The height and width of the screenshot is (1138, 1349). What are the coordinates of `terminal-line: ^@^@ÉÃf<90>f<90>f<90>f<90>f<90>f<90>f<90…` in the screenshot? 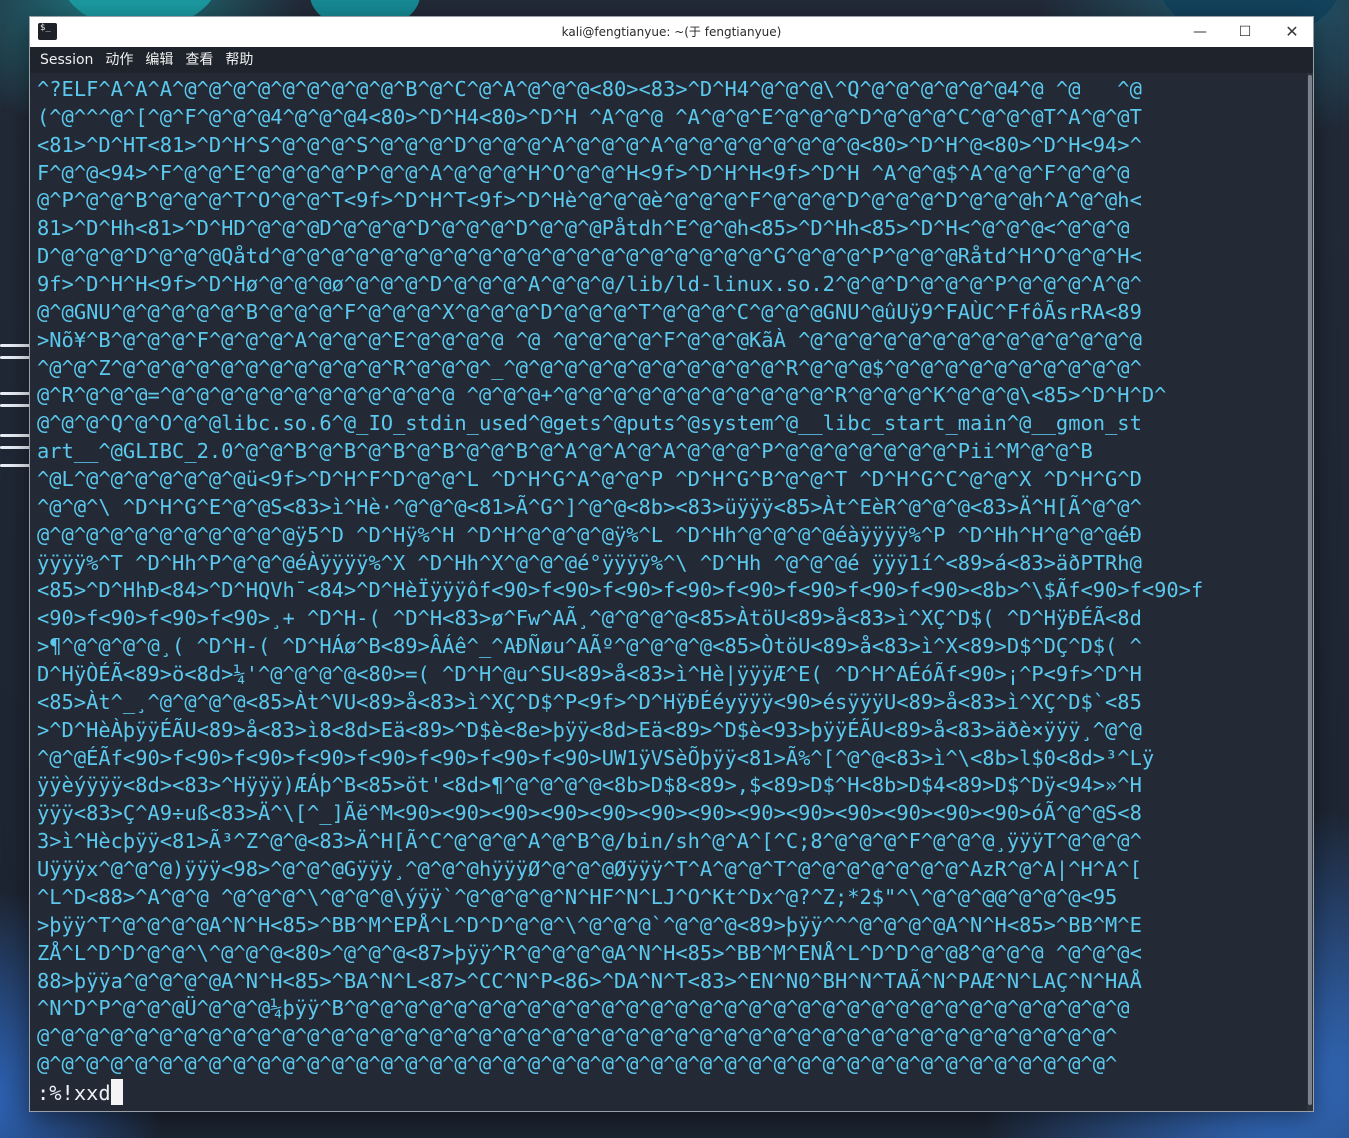 It's located at (596, 757).